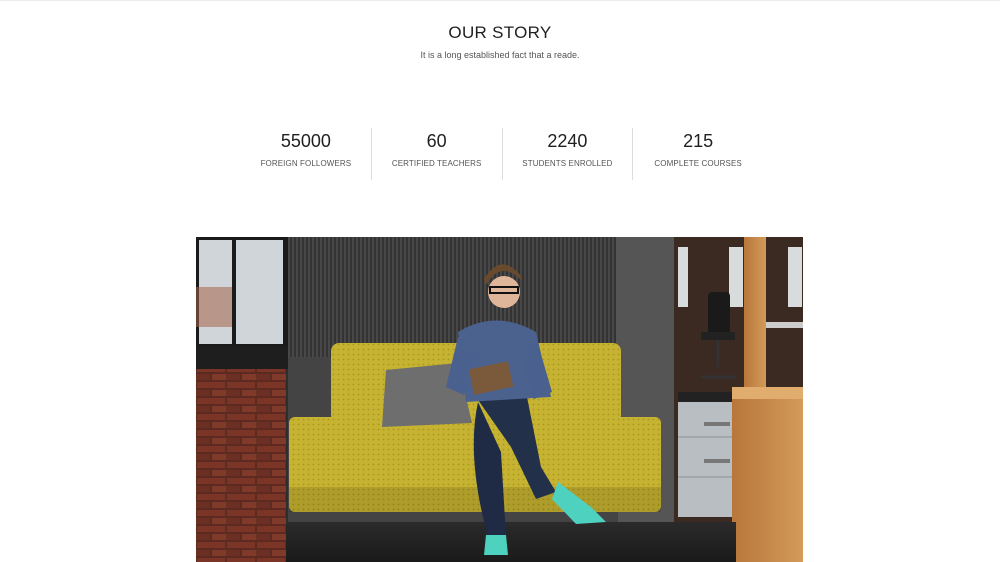 The height and width of the screenshot is (562, 1000). I want to click on stat-label: CERTIFIED TEACHERS, so click(436, 163).